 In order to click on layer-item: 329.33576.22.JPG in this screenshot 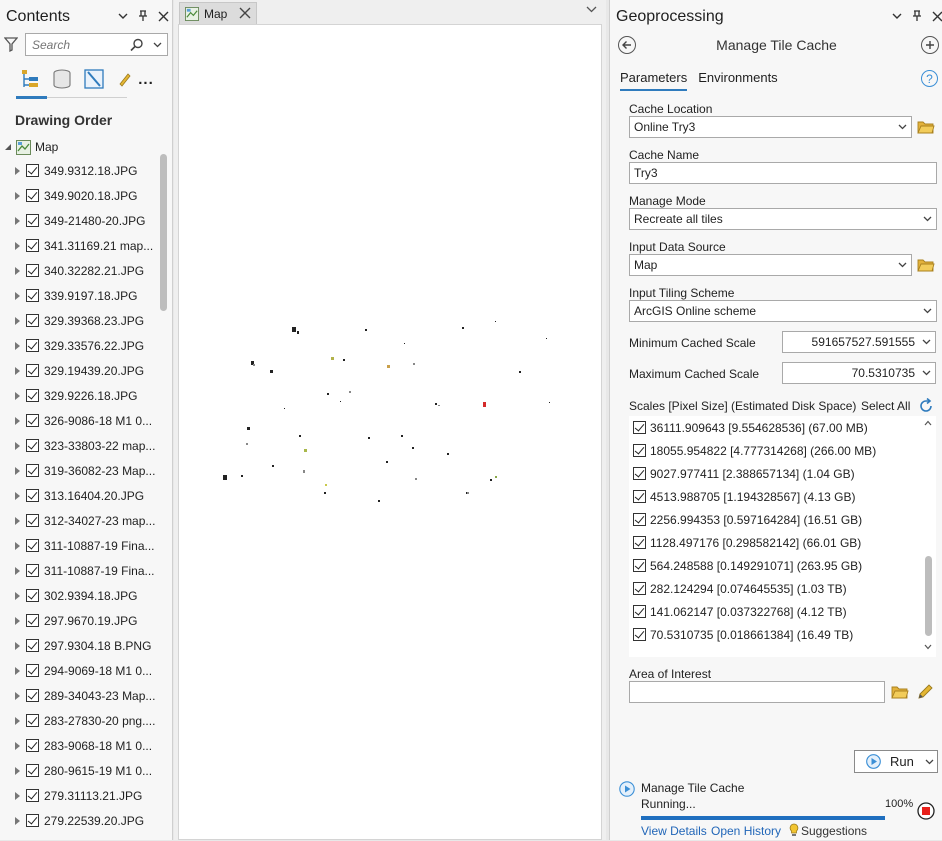, I will do `click(79, 346)`.